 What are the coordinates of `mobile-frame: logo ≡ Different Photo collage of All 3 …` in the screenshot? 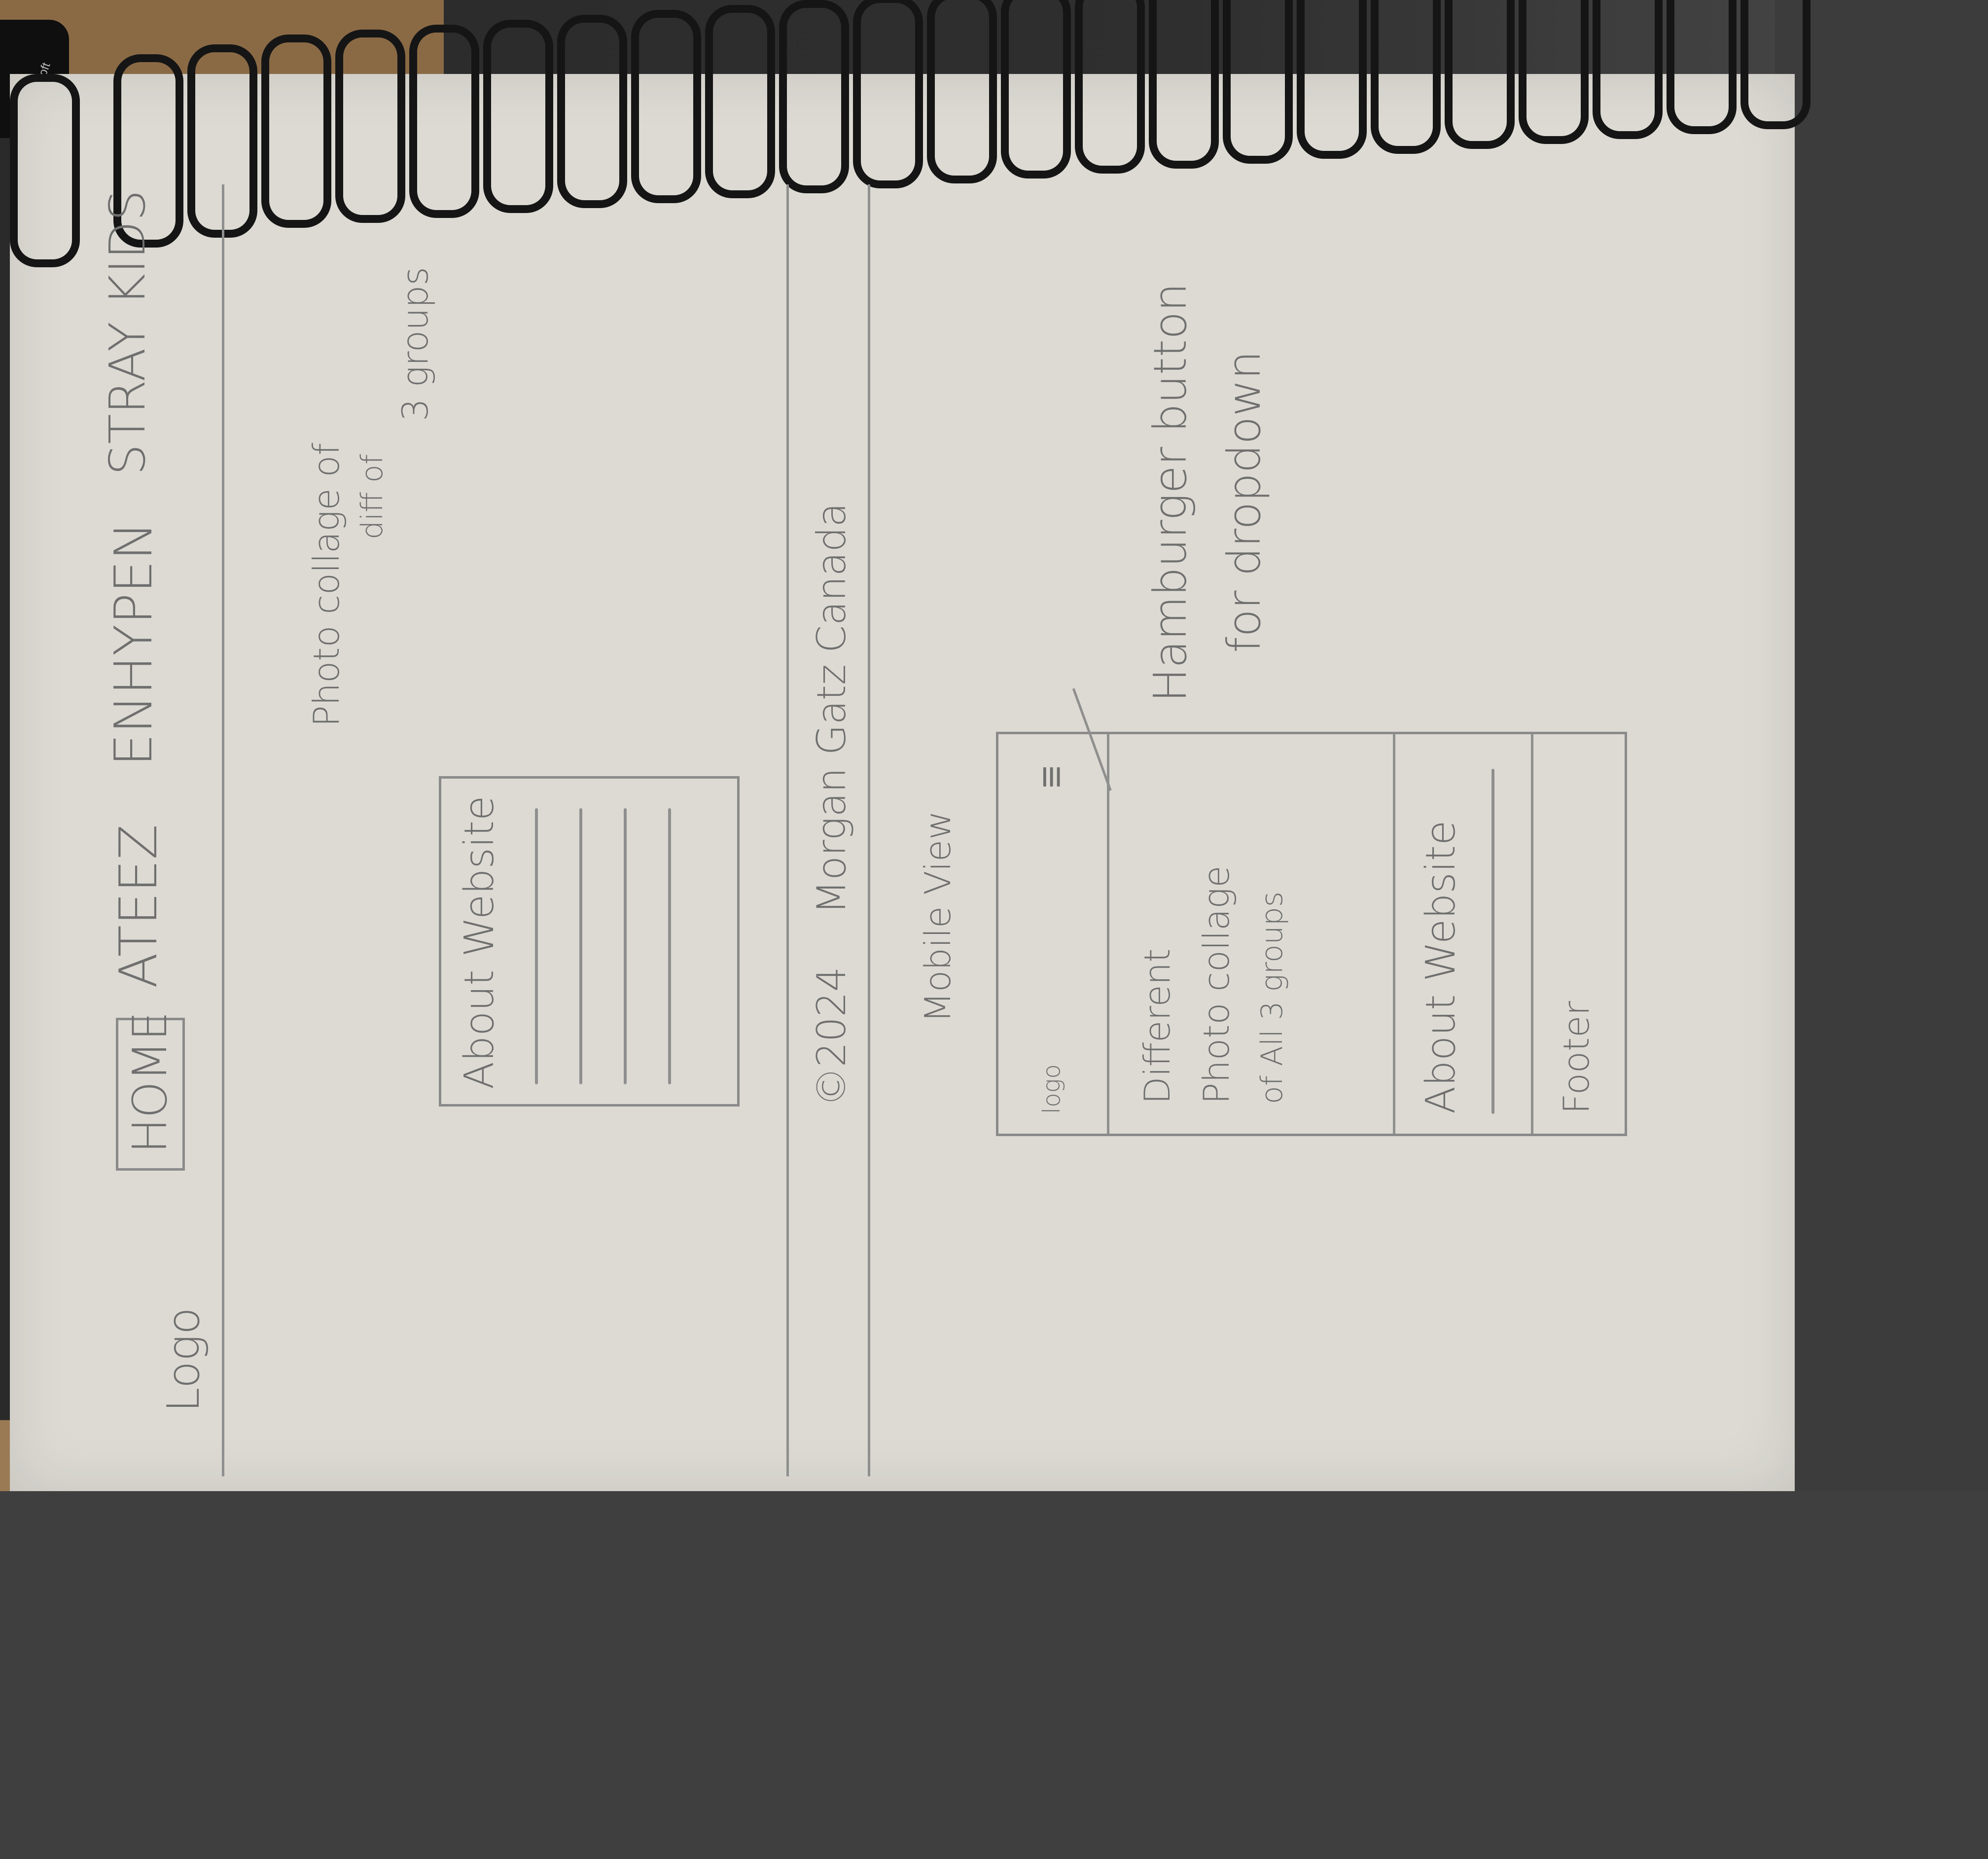 It's located at (1311, 934).